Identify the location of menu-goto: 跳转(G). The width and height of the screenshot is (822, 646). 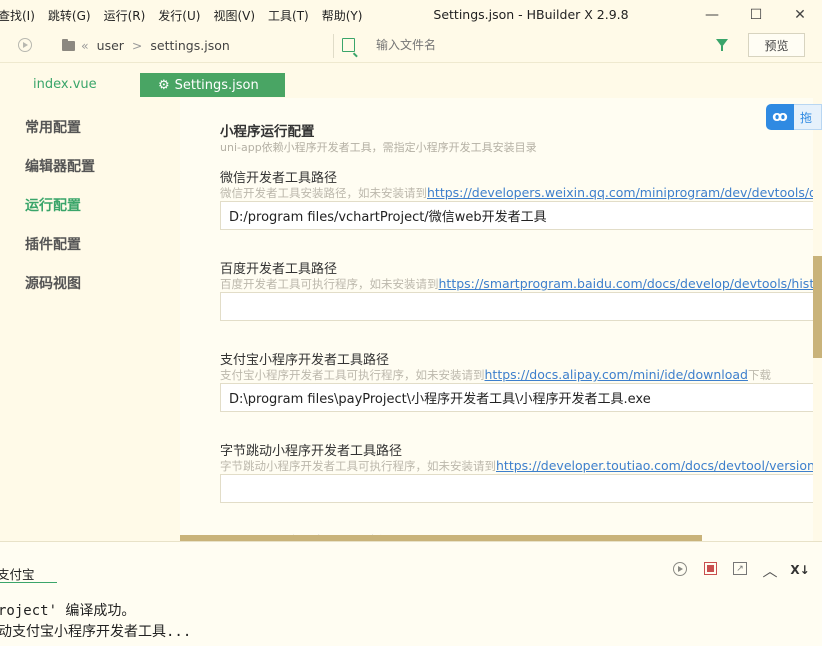
(69, 15).